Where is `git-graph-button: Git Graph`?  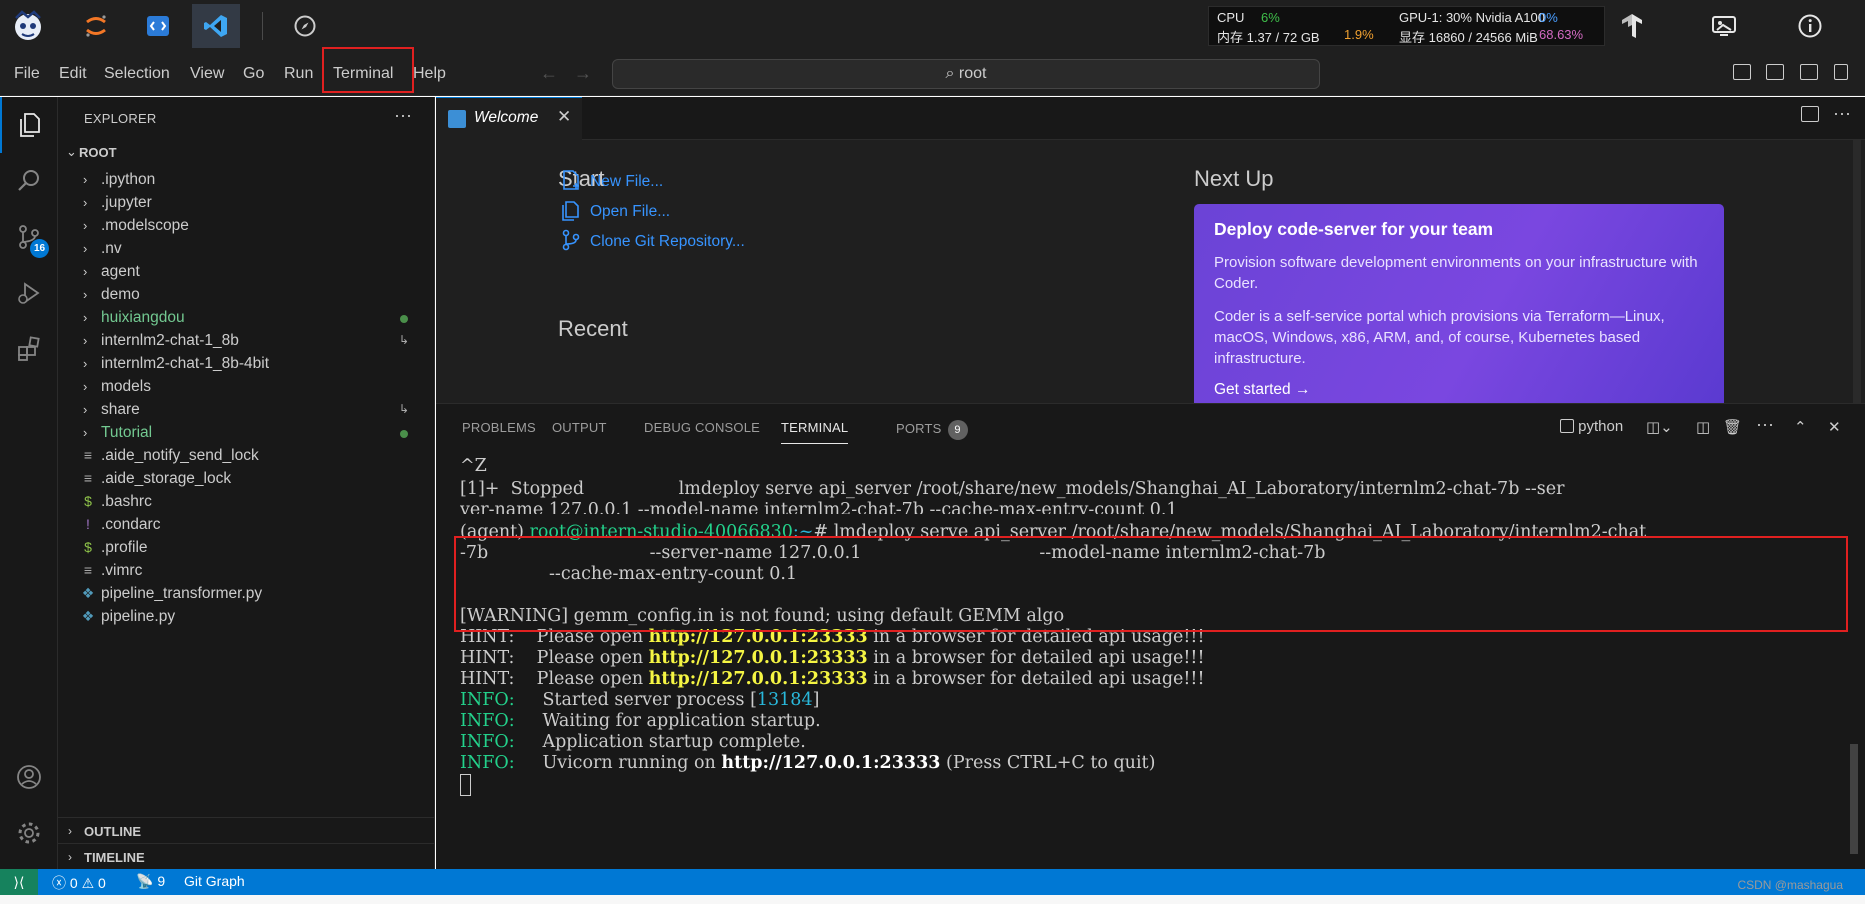
git-graph-button: Git Graph is located at coordinates (214, 881).